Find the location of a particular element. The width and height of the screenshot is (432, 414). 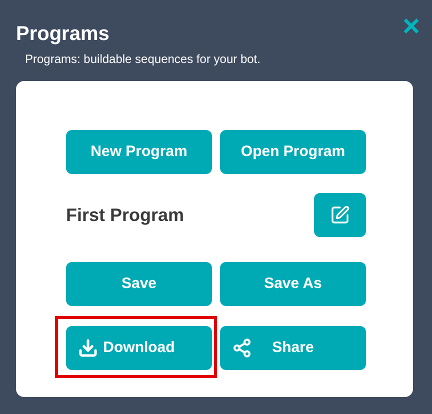

edit-icon is located at coordinates (340, 215).